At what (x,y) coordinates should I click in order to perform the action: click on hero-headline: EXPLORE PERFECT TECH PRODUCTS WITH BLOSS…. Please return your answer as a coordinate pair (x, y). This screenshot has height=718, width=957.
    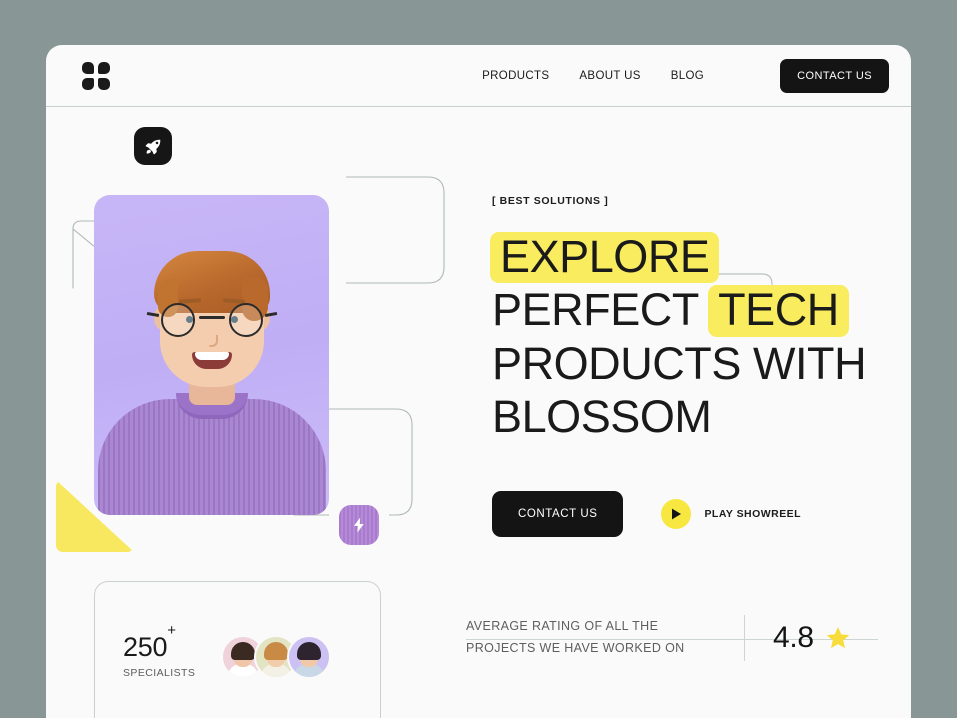
    Looking at the image, I should click on (678, 336).